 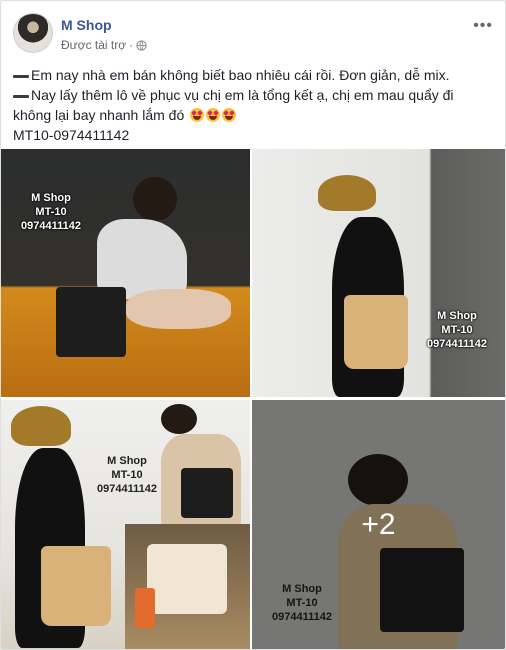 I want to click on globe-icon, so click(x=141, y=45).